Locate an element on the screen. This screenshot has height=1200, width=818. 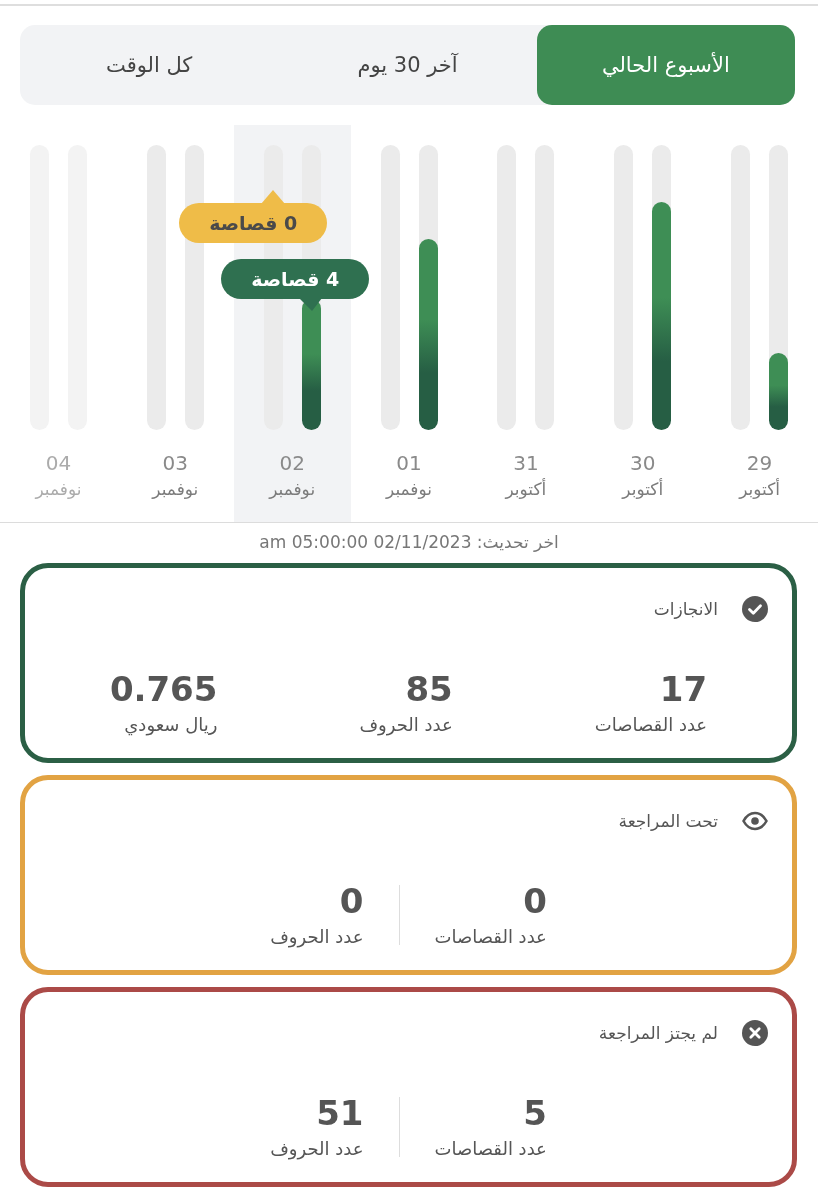
card-title: تحت المراجعة is located at coordinates (668, 821).